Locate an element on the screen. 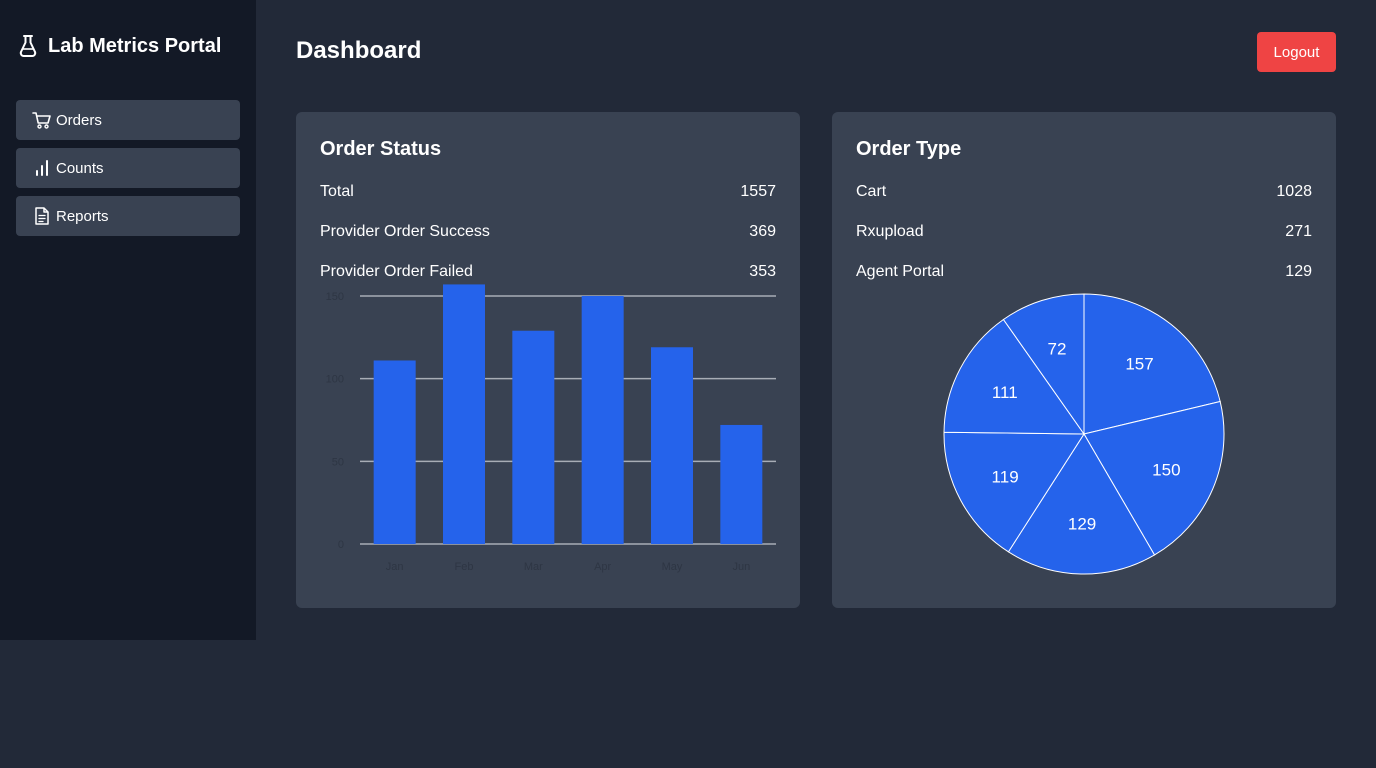  pie-slice-label: 119 is located at coordinates (1005, 476).